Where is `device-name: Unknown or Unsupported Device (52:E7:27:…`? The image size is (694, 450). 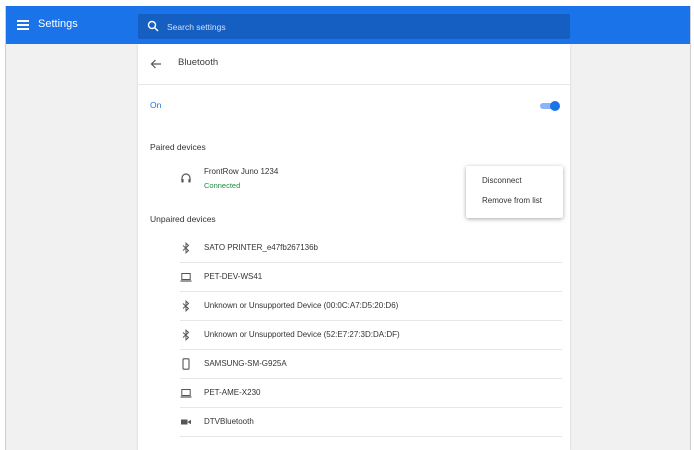
device-name: Unknown or Unsupported Device (52:E7:27:… is located at coordinates (302, 334).